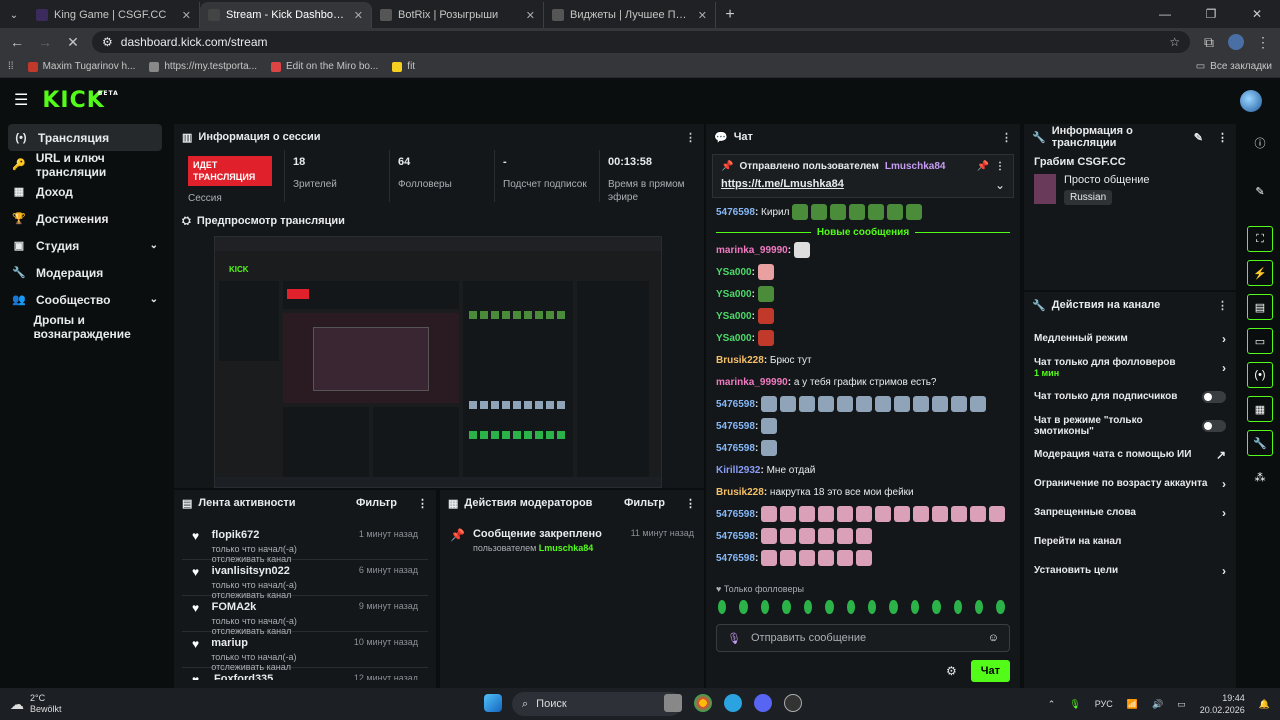  Describe the element at coordinates (73, 42) in the screenshot. I see `stop-loading-icon: ✕` at that location.